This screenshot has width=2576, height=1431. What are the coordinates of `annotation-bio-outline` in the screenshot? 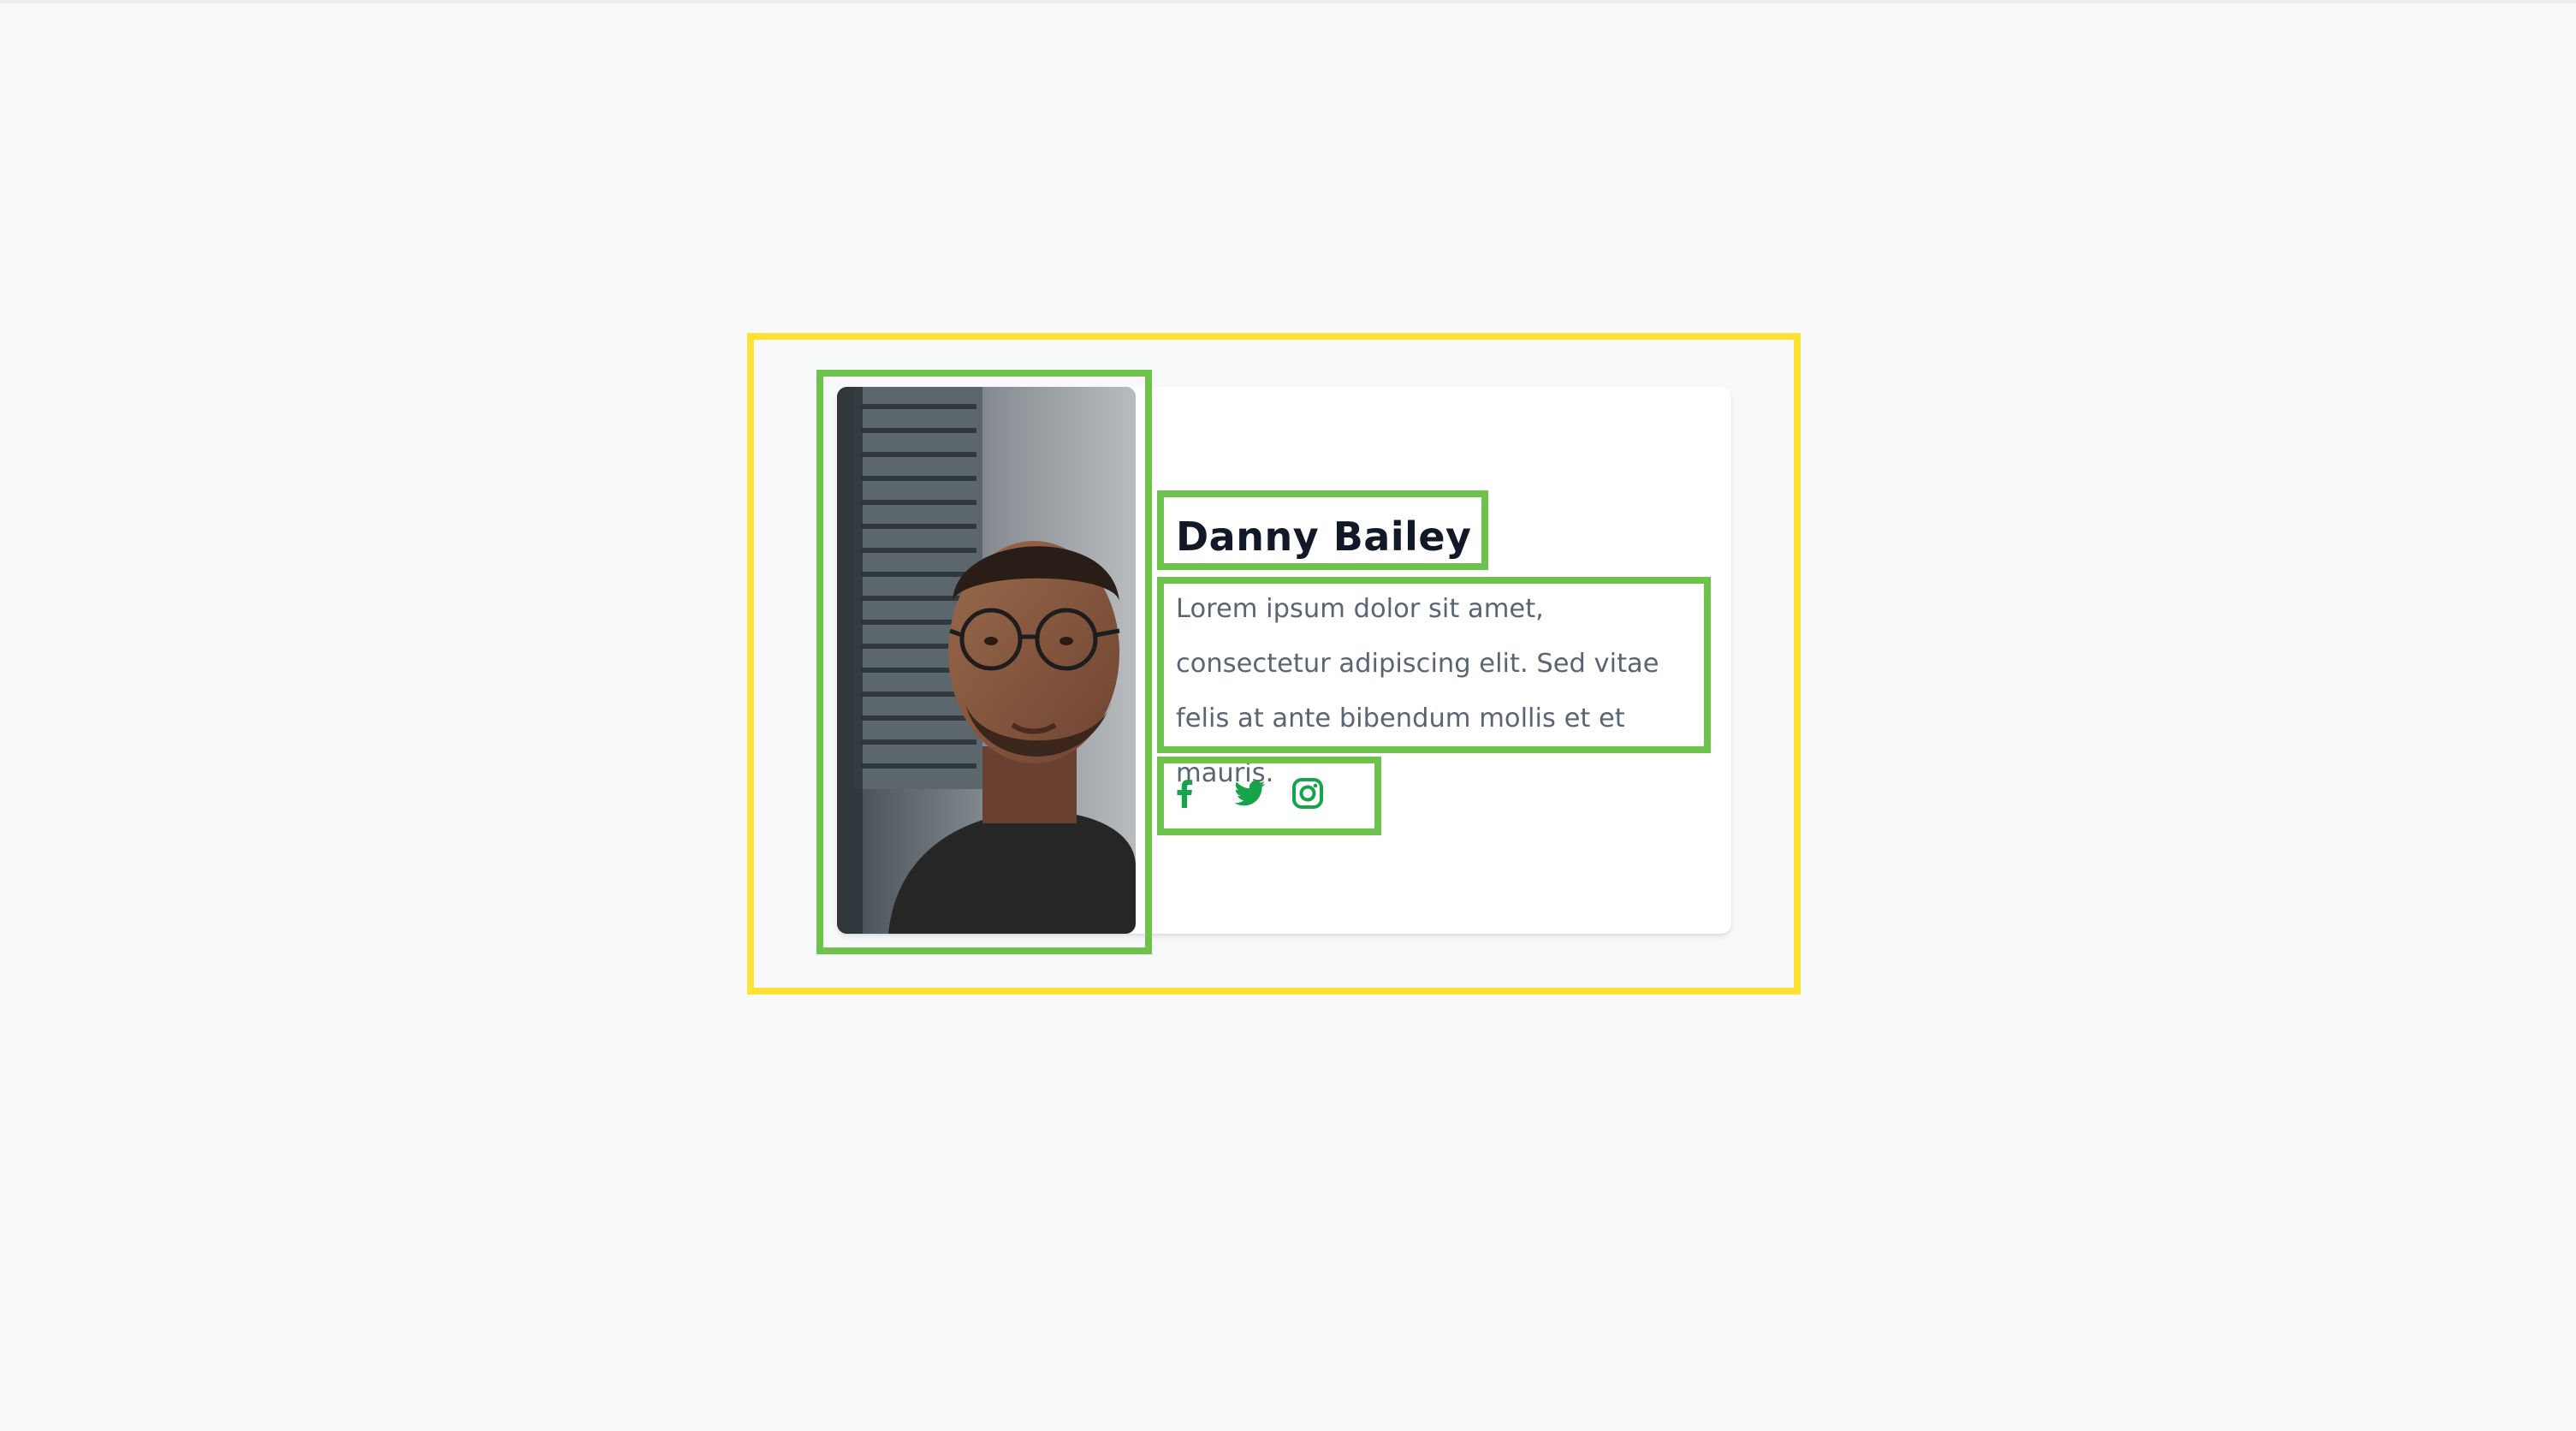 It's located at (1434, 665).